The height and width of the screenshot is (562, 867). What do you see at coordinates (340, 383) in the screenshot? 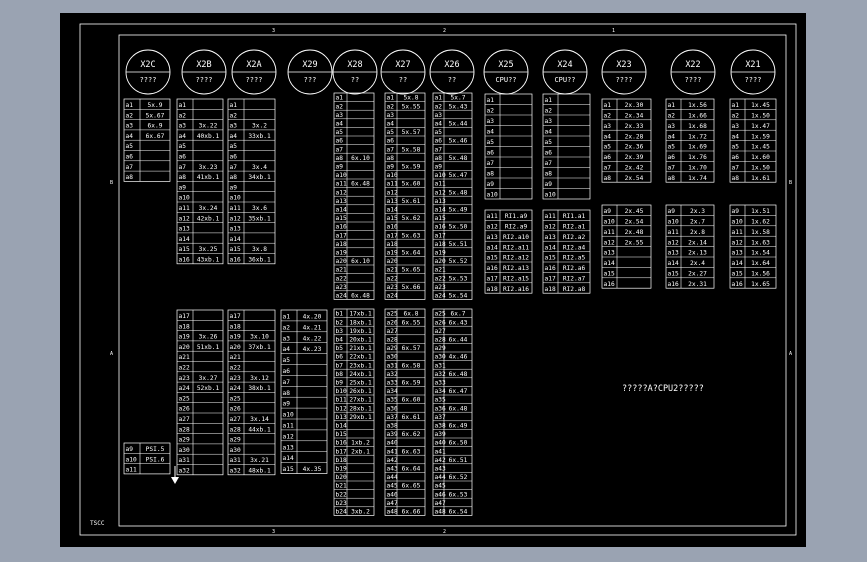
I see `terminal-pin: b9` at bounding box center [340, 383].